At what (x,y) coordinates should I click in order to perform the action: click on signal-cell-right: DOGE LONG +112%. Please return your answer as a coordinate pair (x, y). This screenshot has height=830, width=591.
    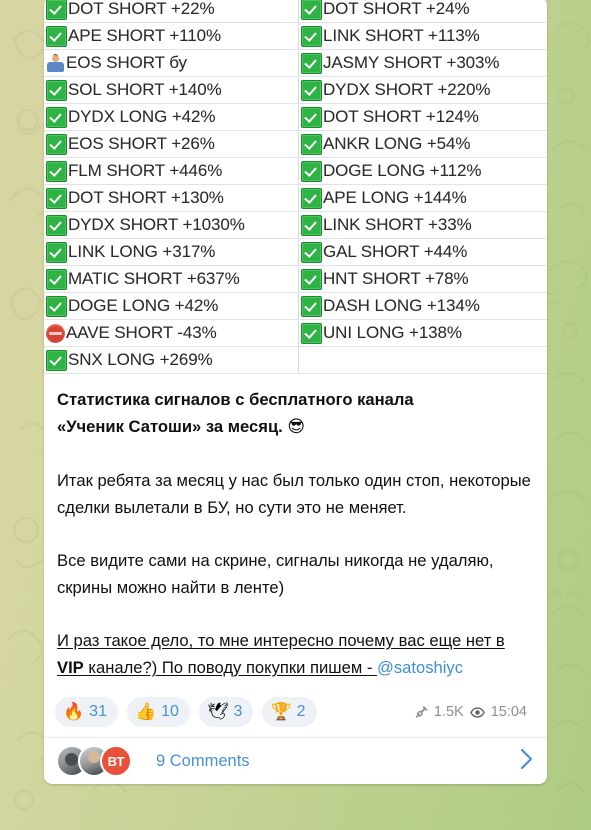
    Looking at the image, I should click on (422, 171).